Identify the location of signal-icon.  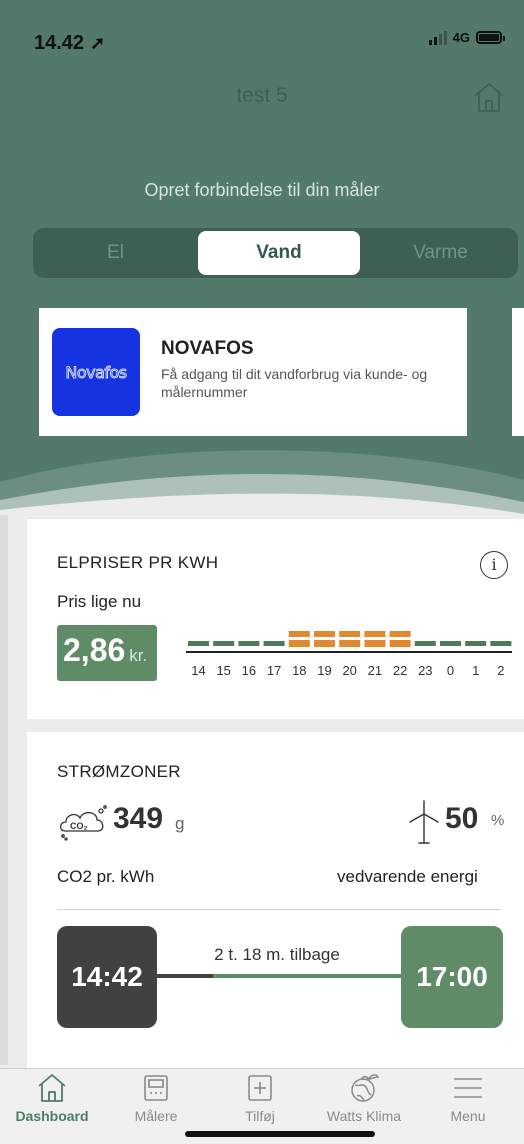
(437, 37).